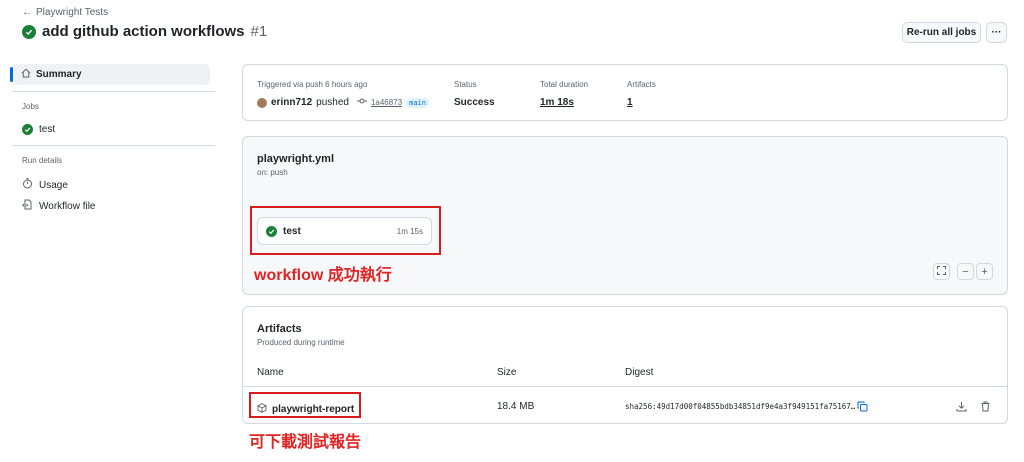  Describe the element at coordinates (296, 159) in the screenshot. I see `workflow-file-name: playwright.yml` at that location.